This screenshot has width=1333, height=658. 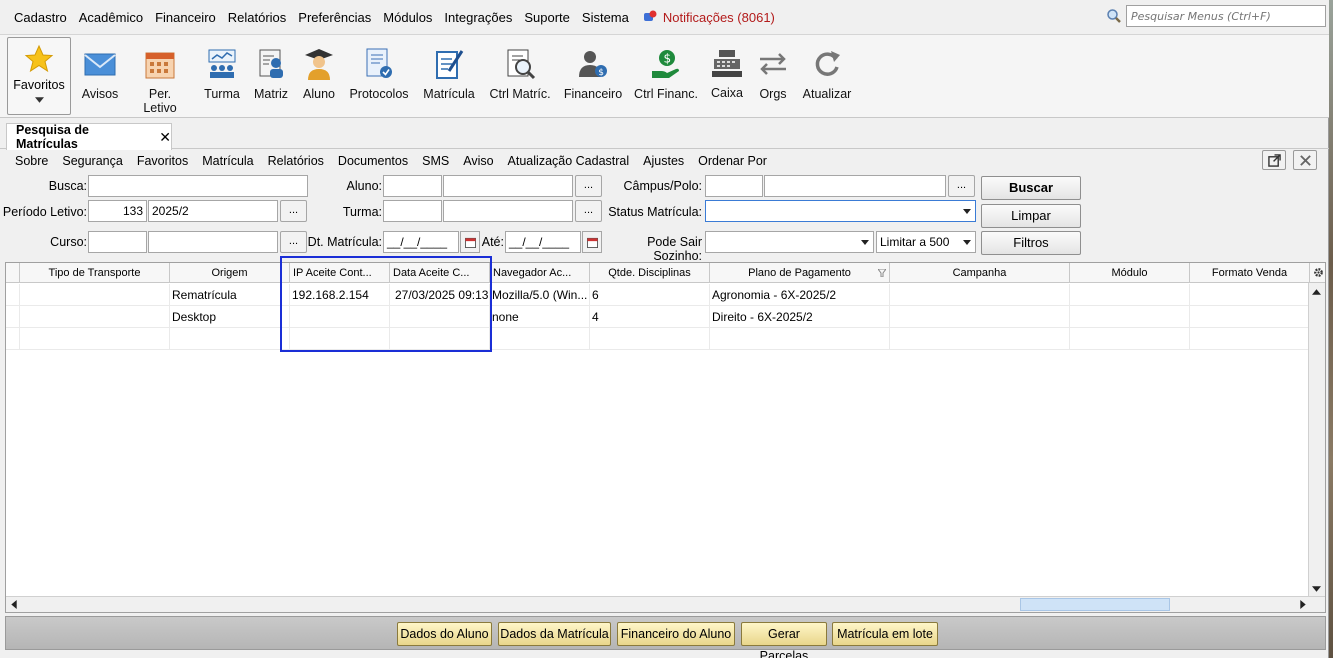 What do you see at coordinates (444, 634) in the screenshot?
I see `dados-aluno-button: Dados do Aluno` at bounding box center [444, 634].